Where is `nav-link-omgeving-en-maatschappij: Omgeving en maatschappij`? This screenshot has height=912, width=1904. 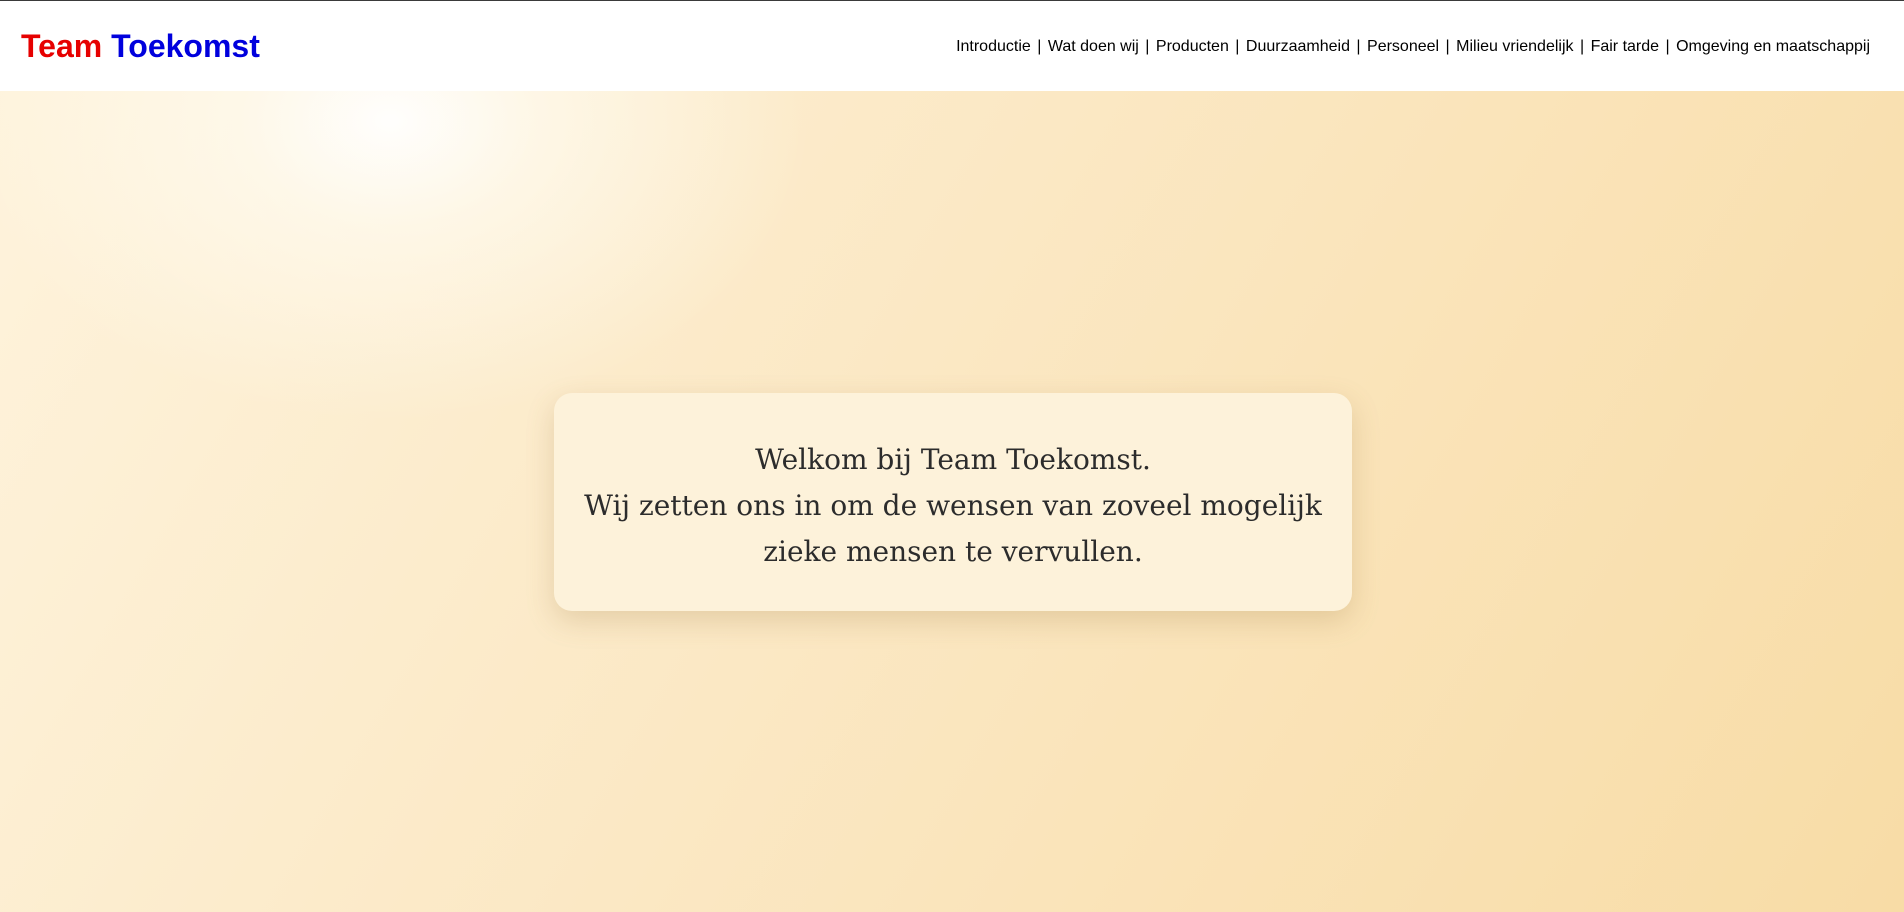 nav-link-omgeving-en-maatschappij: Omgeving en maatschappij is located at coordinates (1773, 46).